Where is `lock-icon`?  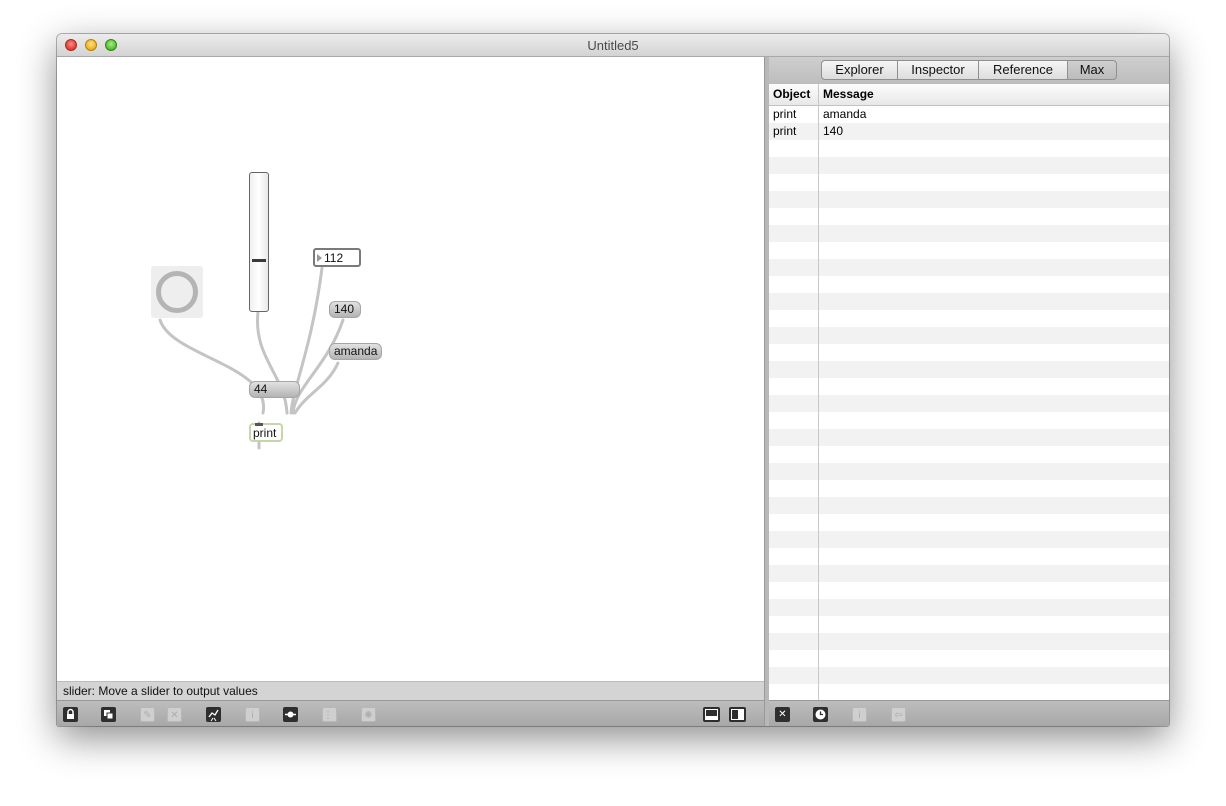
lock-icon is located at coordinates (70, 714).